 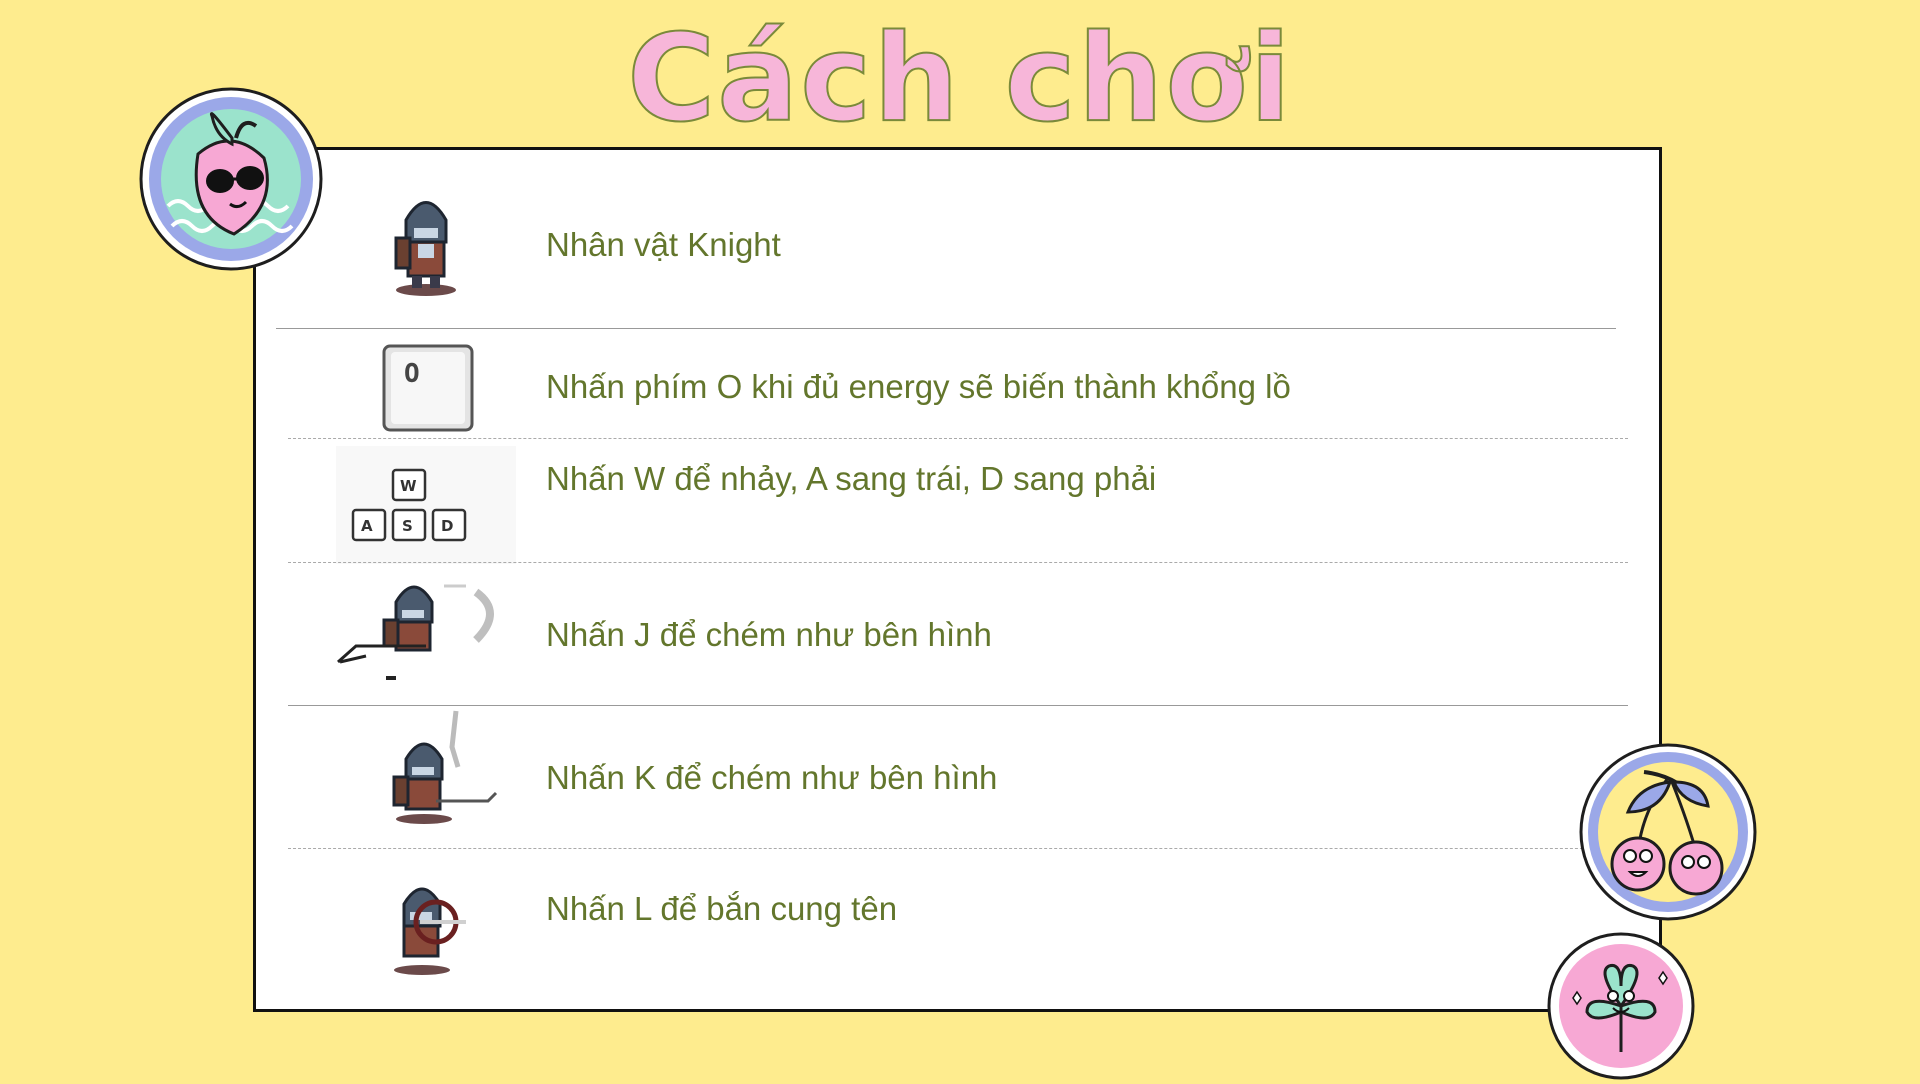 What do you see at coordinates (367, 526) in the screenshot?
I see `a-key-glyph: A` at bounding box center [367, 526].